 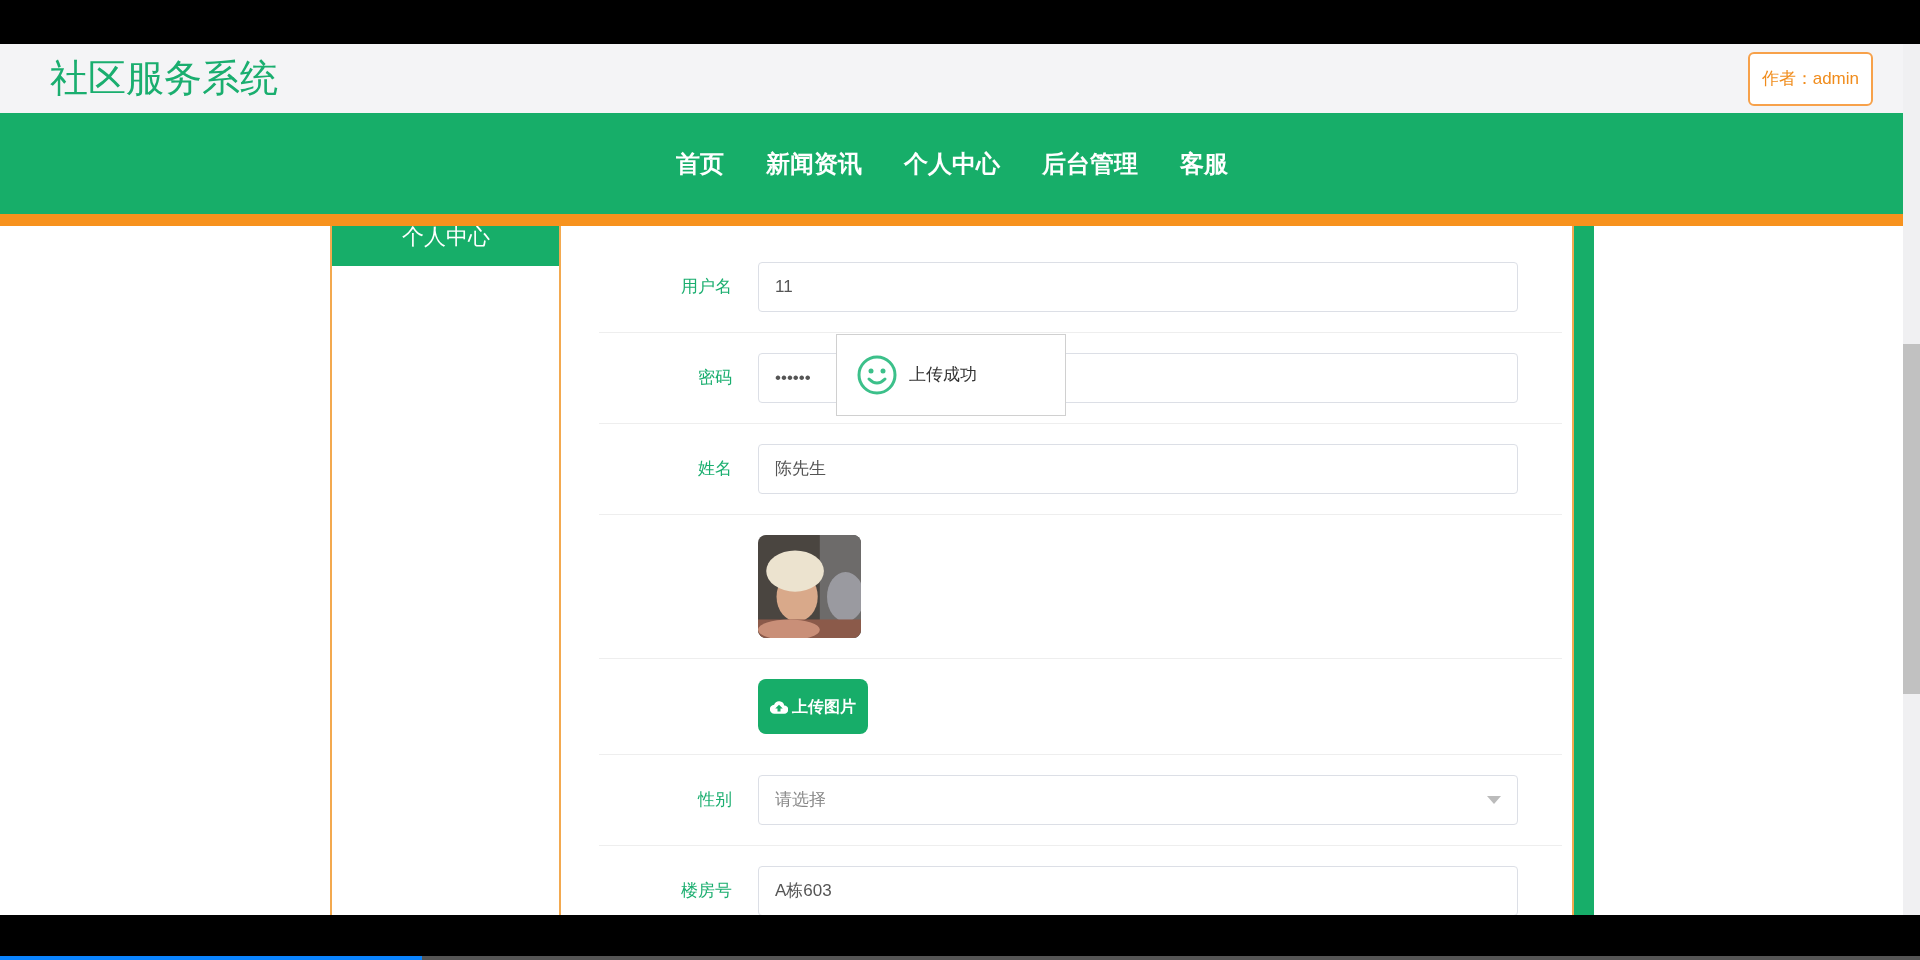 I want to click on nav-link: 客服, so click(x=1203, y=163).